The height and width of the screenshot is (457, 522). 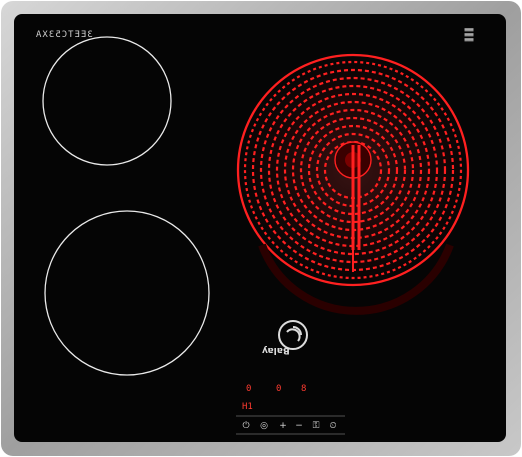 What do you see at coordinates (247, 407) in the screenshot?
I see `power-level-display: H1` at bounding box center [247, 407].